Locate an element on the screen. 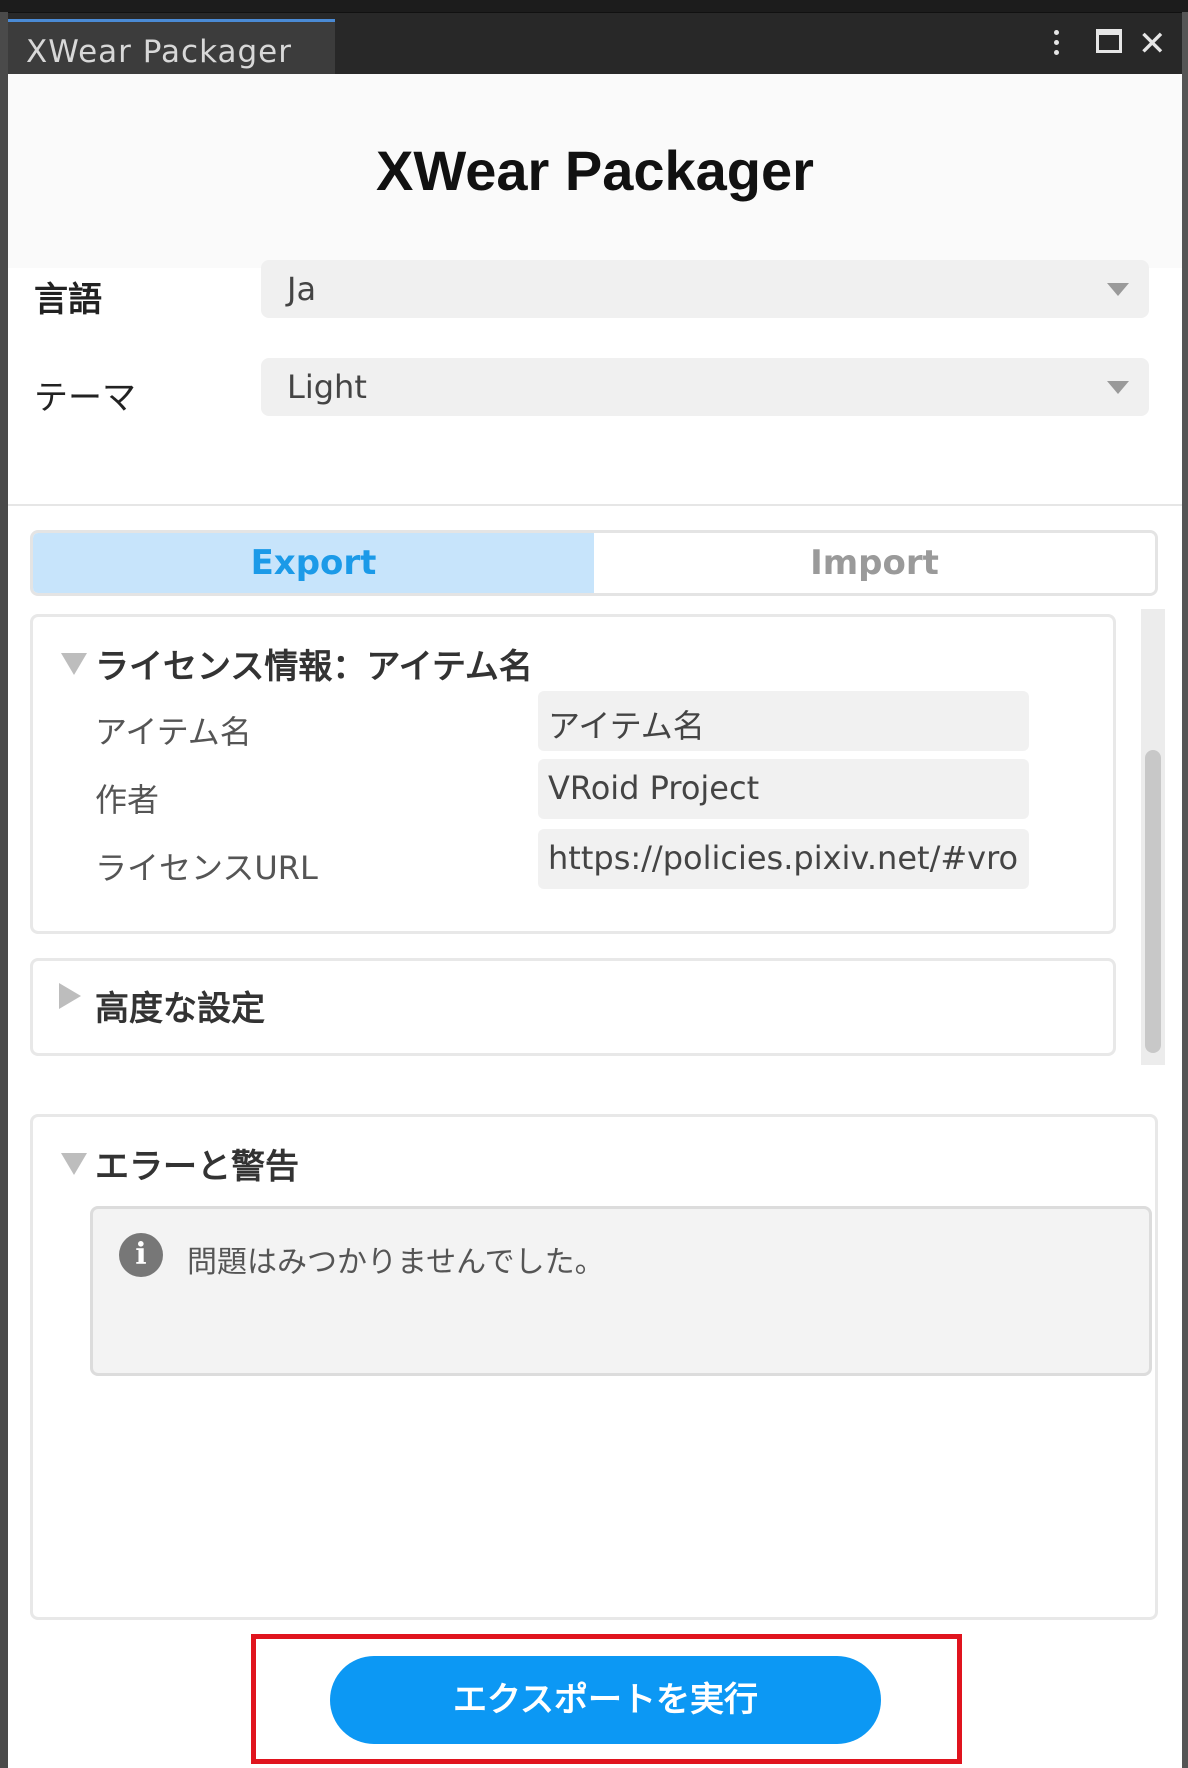 This screenshot has width=1188, height=1768. export-button: エクスポートを実行 is located at coordinates (605, 1700).